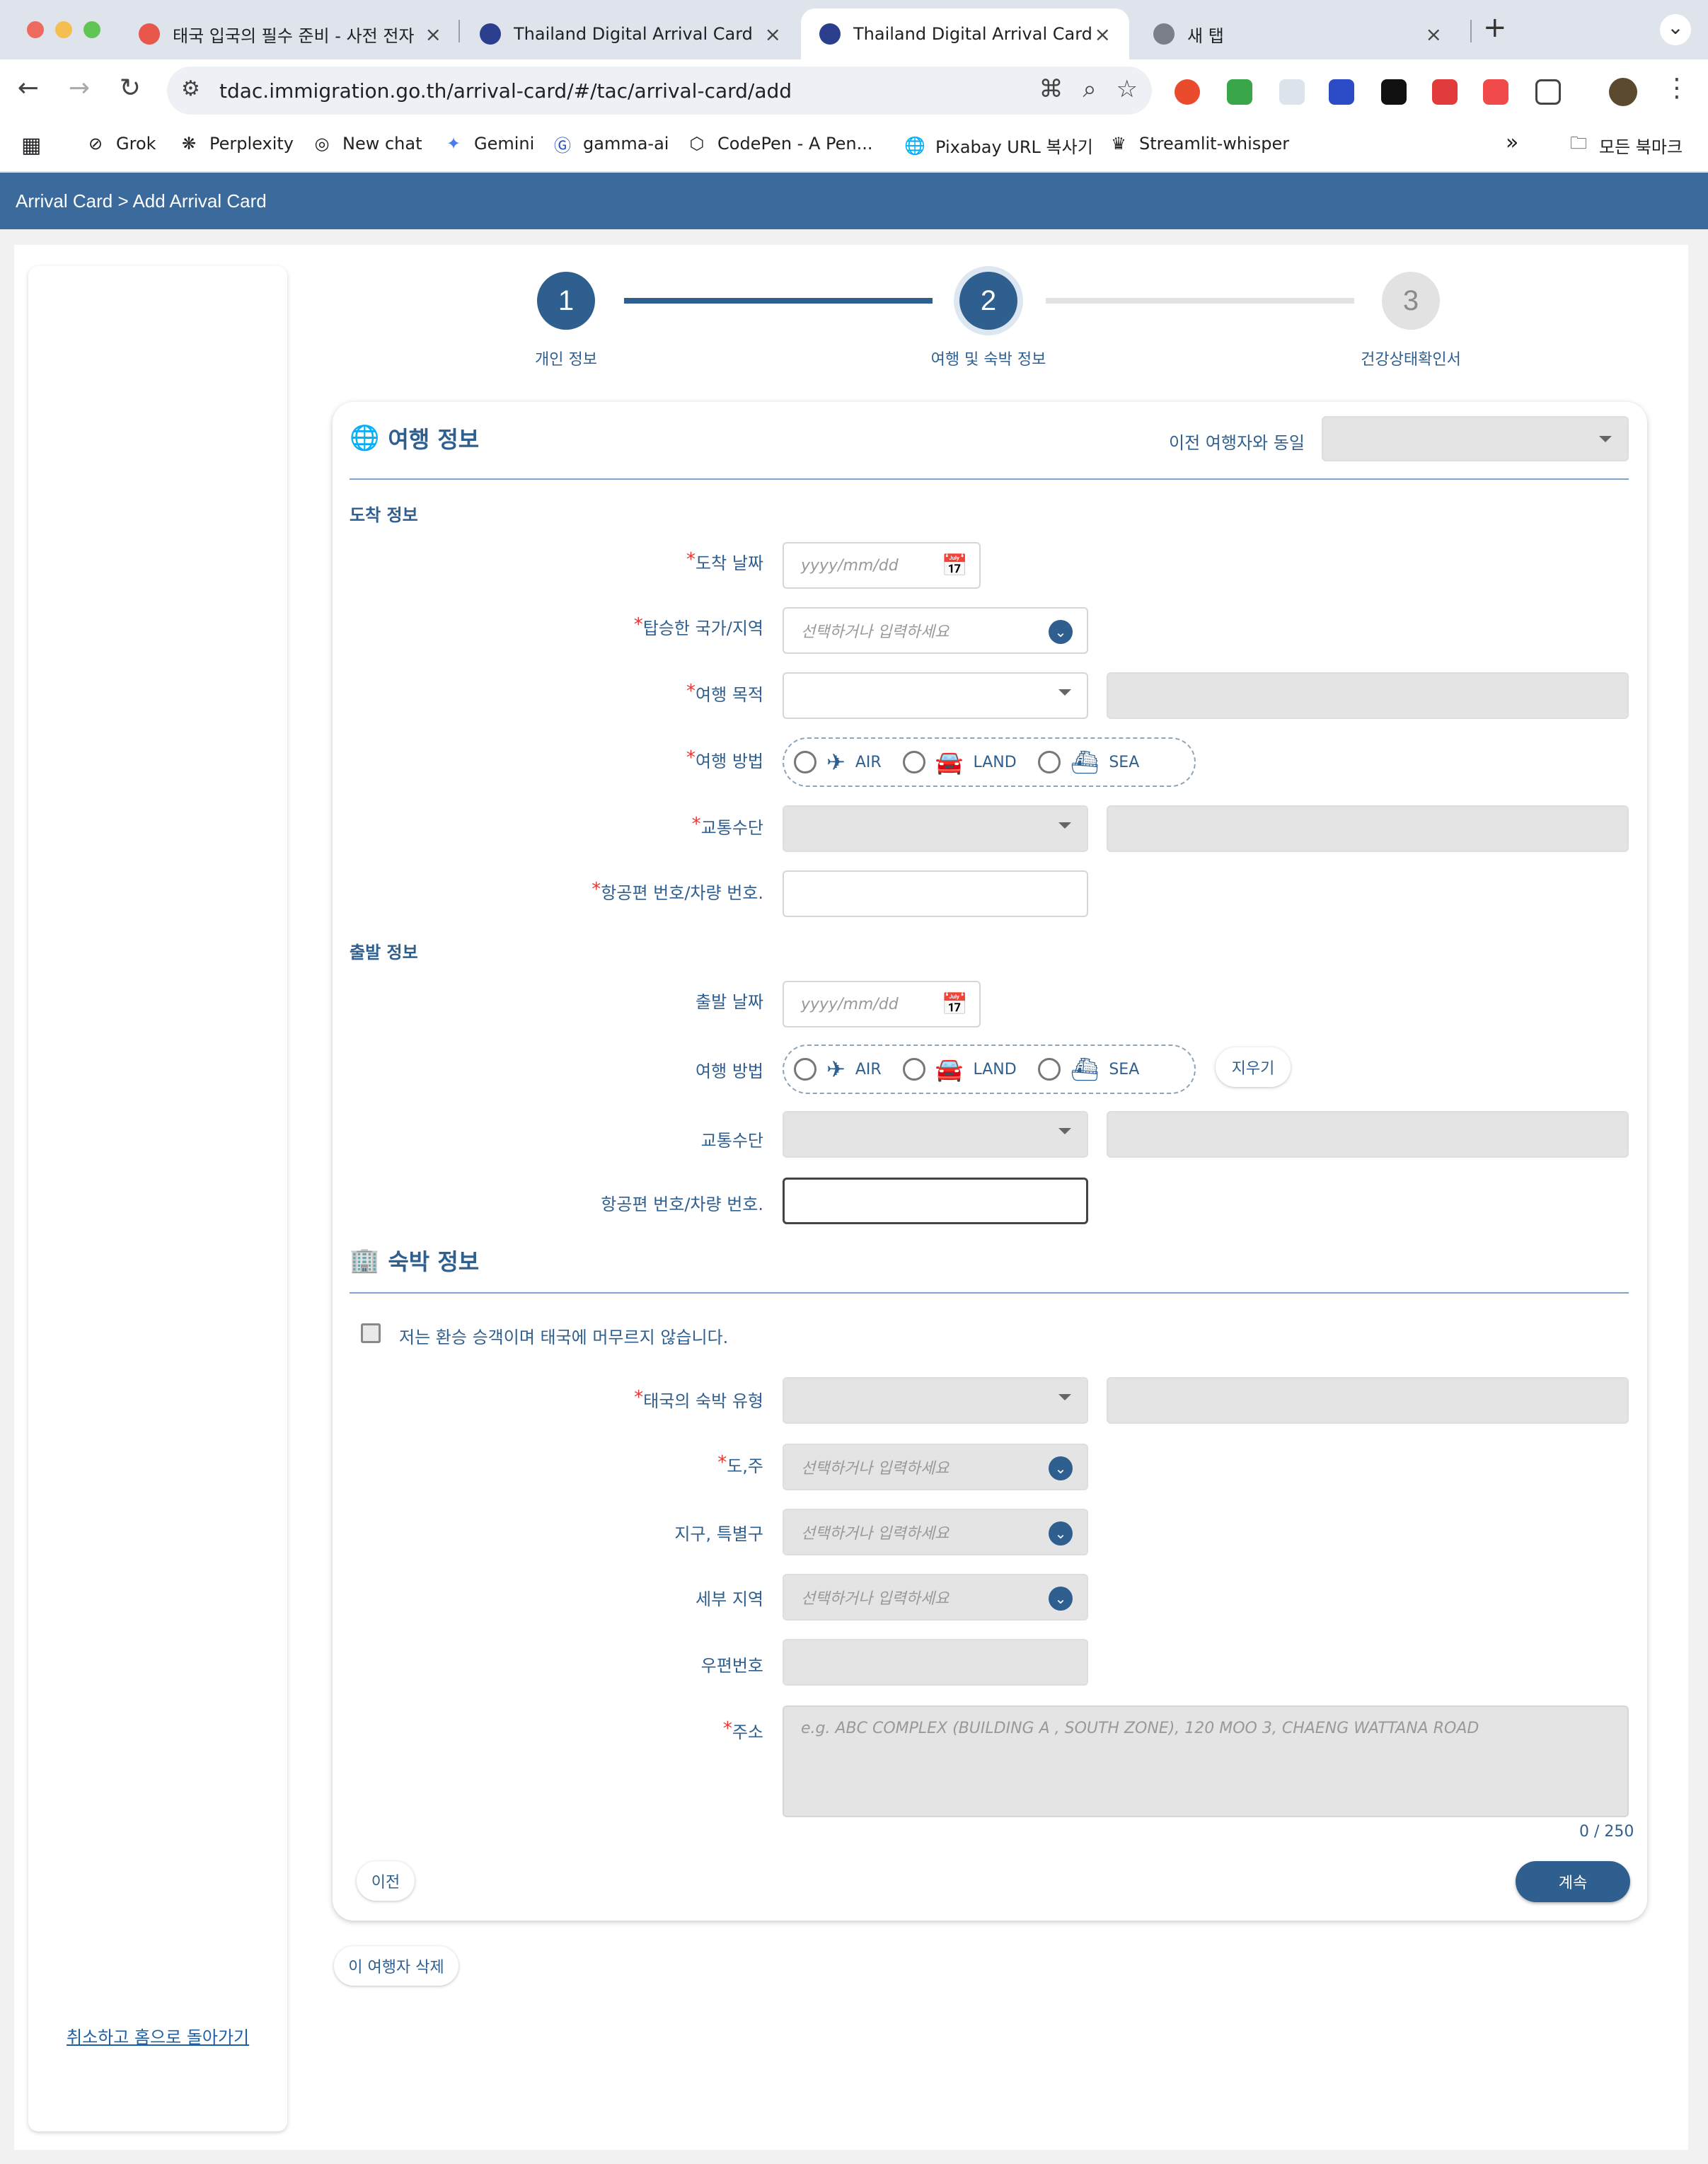 This screenshot has width=1708, height=2164. What do you see at coordinates (136, 144) in the screenshot?
I see `bookmark-label: Grok` at bounding box center [136, 144].